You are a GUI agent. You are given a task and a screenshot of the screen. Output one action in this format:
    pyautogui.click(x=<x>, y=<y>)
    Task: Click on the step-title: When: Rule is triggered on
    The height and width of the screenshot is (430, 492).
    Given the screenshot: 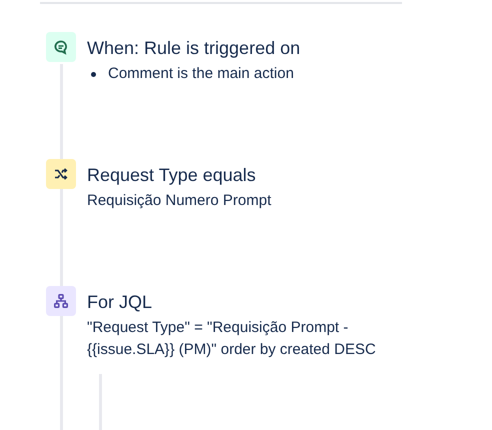 What is the action you would take?
    pyautogui.click(x=193, y=48)
    